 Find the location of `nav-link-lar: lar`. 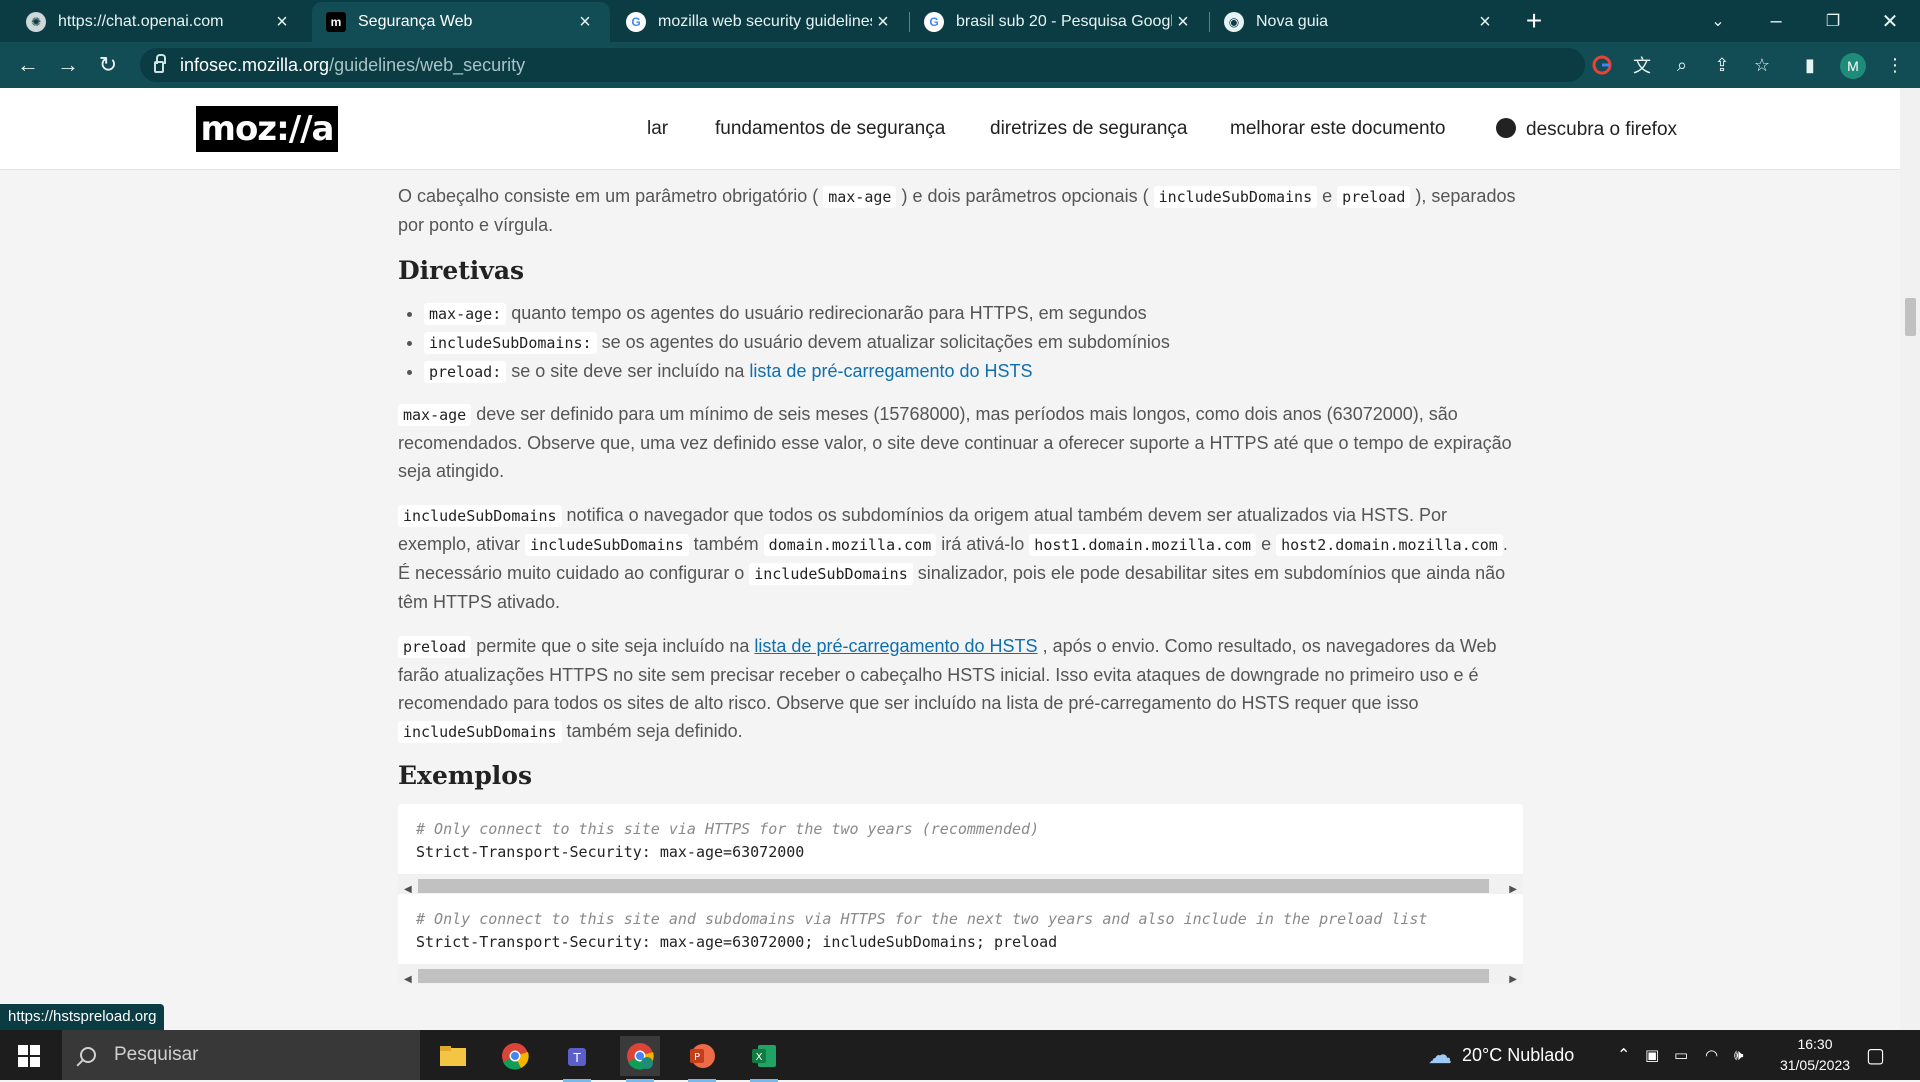

nav-link-lar: lar is located at coordinates (657, 129).